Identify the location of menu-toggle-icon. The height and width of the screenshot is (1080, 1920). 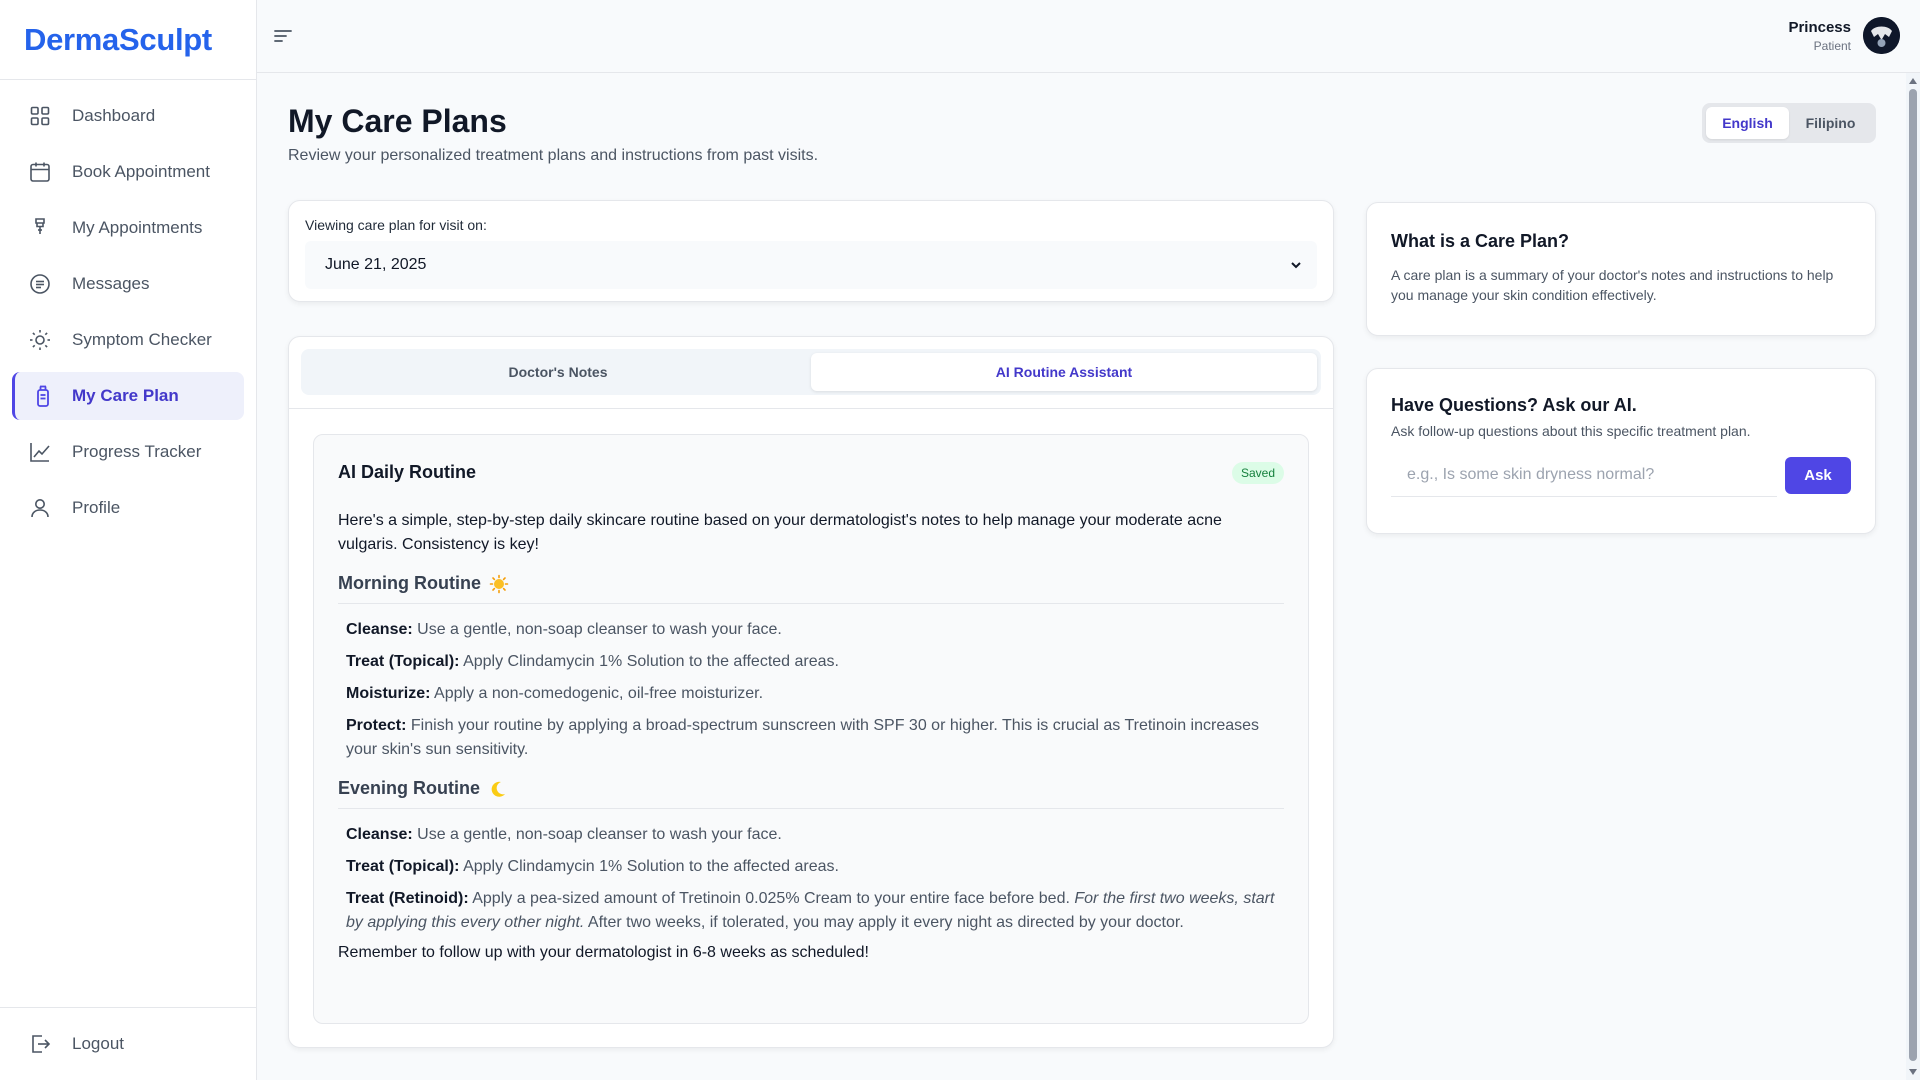
(283, 36).